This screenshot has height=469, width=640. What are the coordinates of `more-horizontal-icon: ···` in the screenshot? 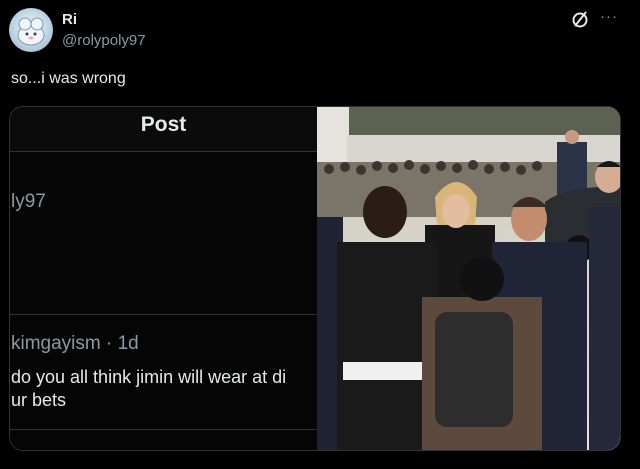 It's located at (611, 16).